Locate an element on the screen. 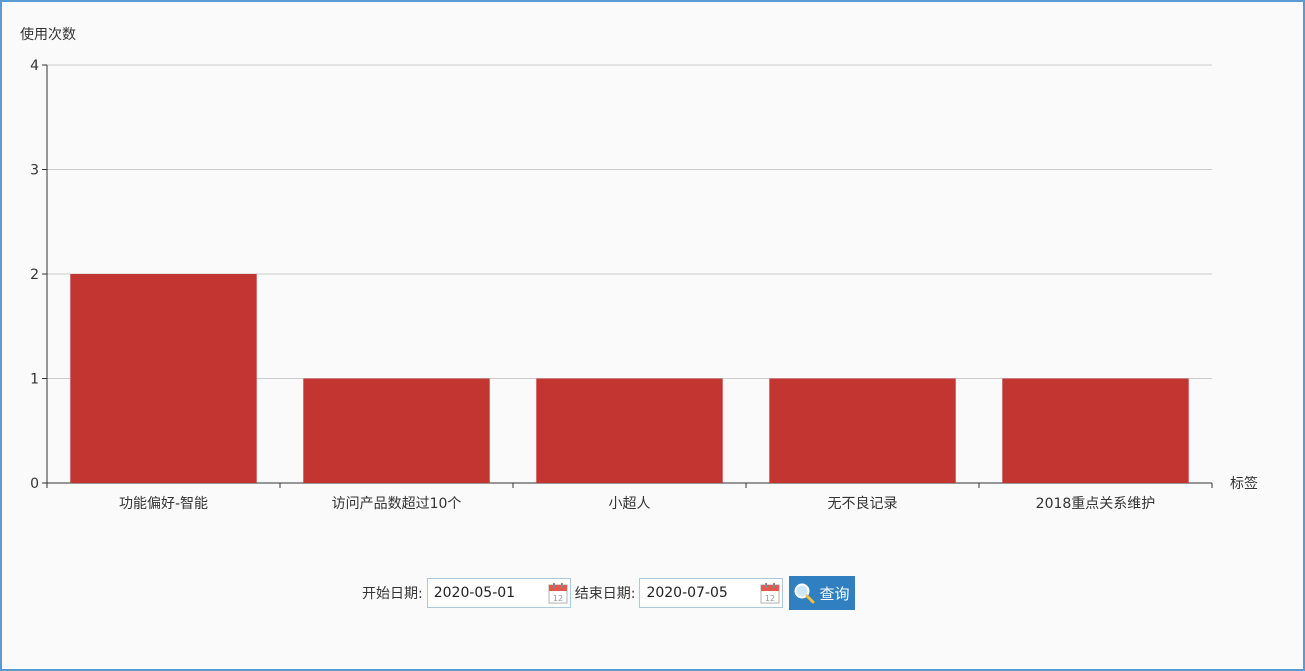 The height and width of the screenshot is (671, 1305). search-icon is located at coordinates (804, 593).